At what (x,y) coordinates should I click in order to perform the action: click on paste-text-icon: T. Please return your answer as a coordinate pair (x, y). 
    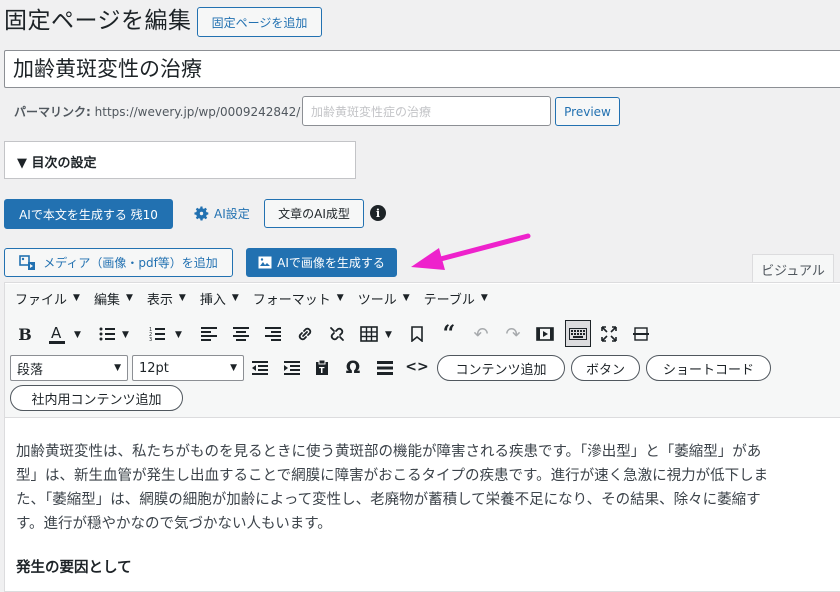
    Looking at the image, I should click on (322, 368).